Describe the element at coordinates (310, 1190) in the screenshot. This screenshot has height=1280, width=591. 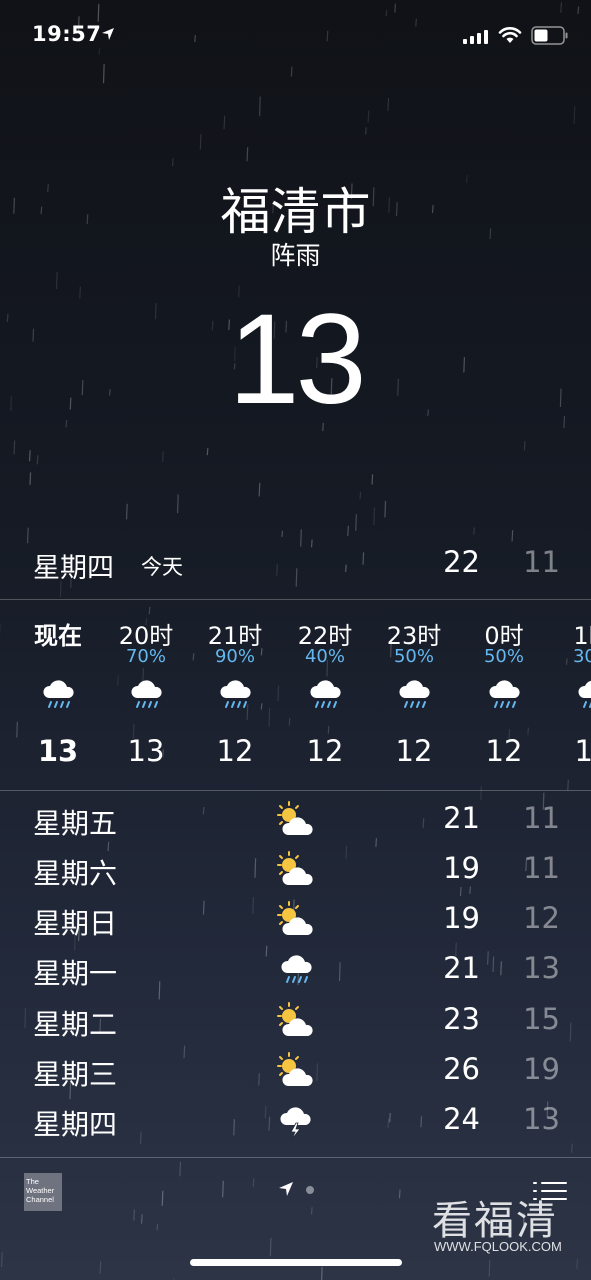
I see `page-indicator-dot` at that location.